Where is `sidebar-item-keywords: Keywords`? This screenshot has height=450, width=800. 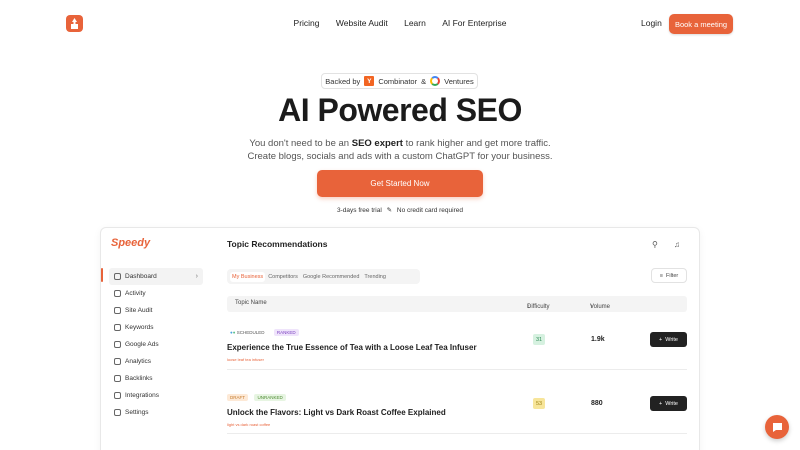 sidebar-item-keywords: Keywords is located at coordinates (156, 327).